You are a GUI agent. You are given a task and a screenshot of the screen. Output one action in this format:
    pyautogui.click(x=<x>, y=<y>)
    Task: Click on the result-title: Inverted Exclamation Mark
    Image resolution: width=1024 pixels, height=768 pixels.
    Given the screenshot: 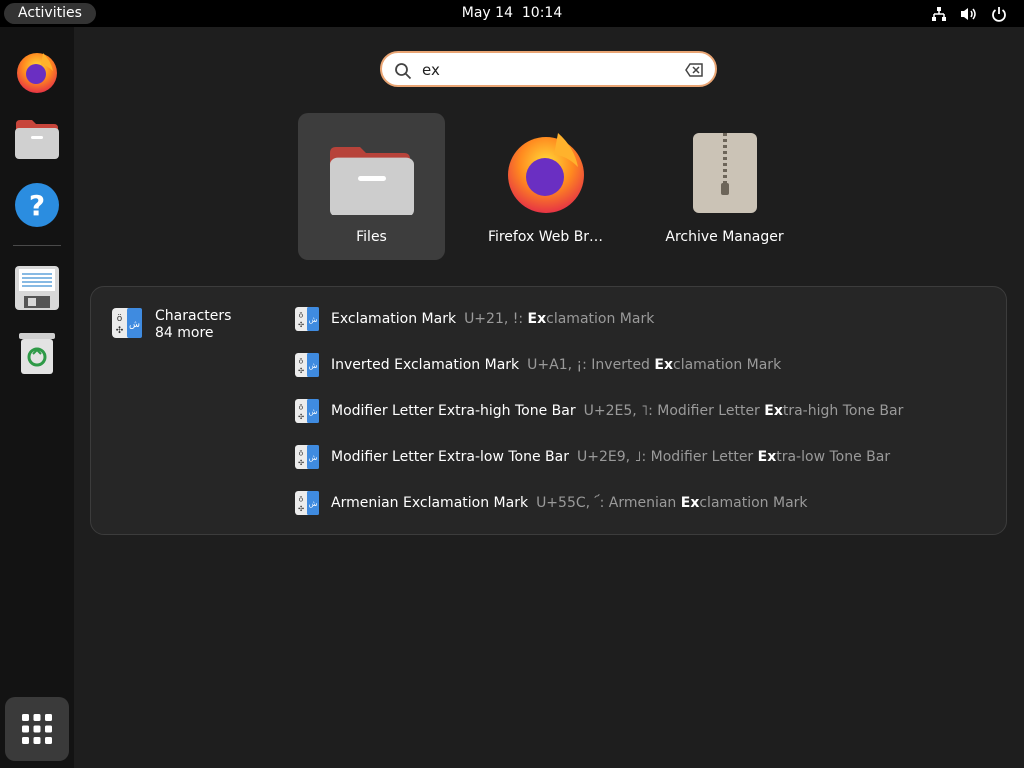 What is the action you would take?
    pyautogui.click(x=425, y=365)
    